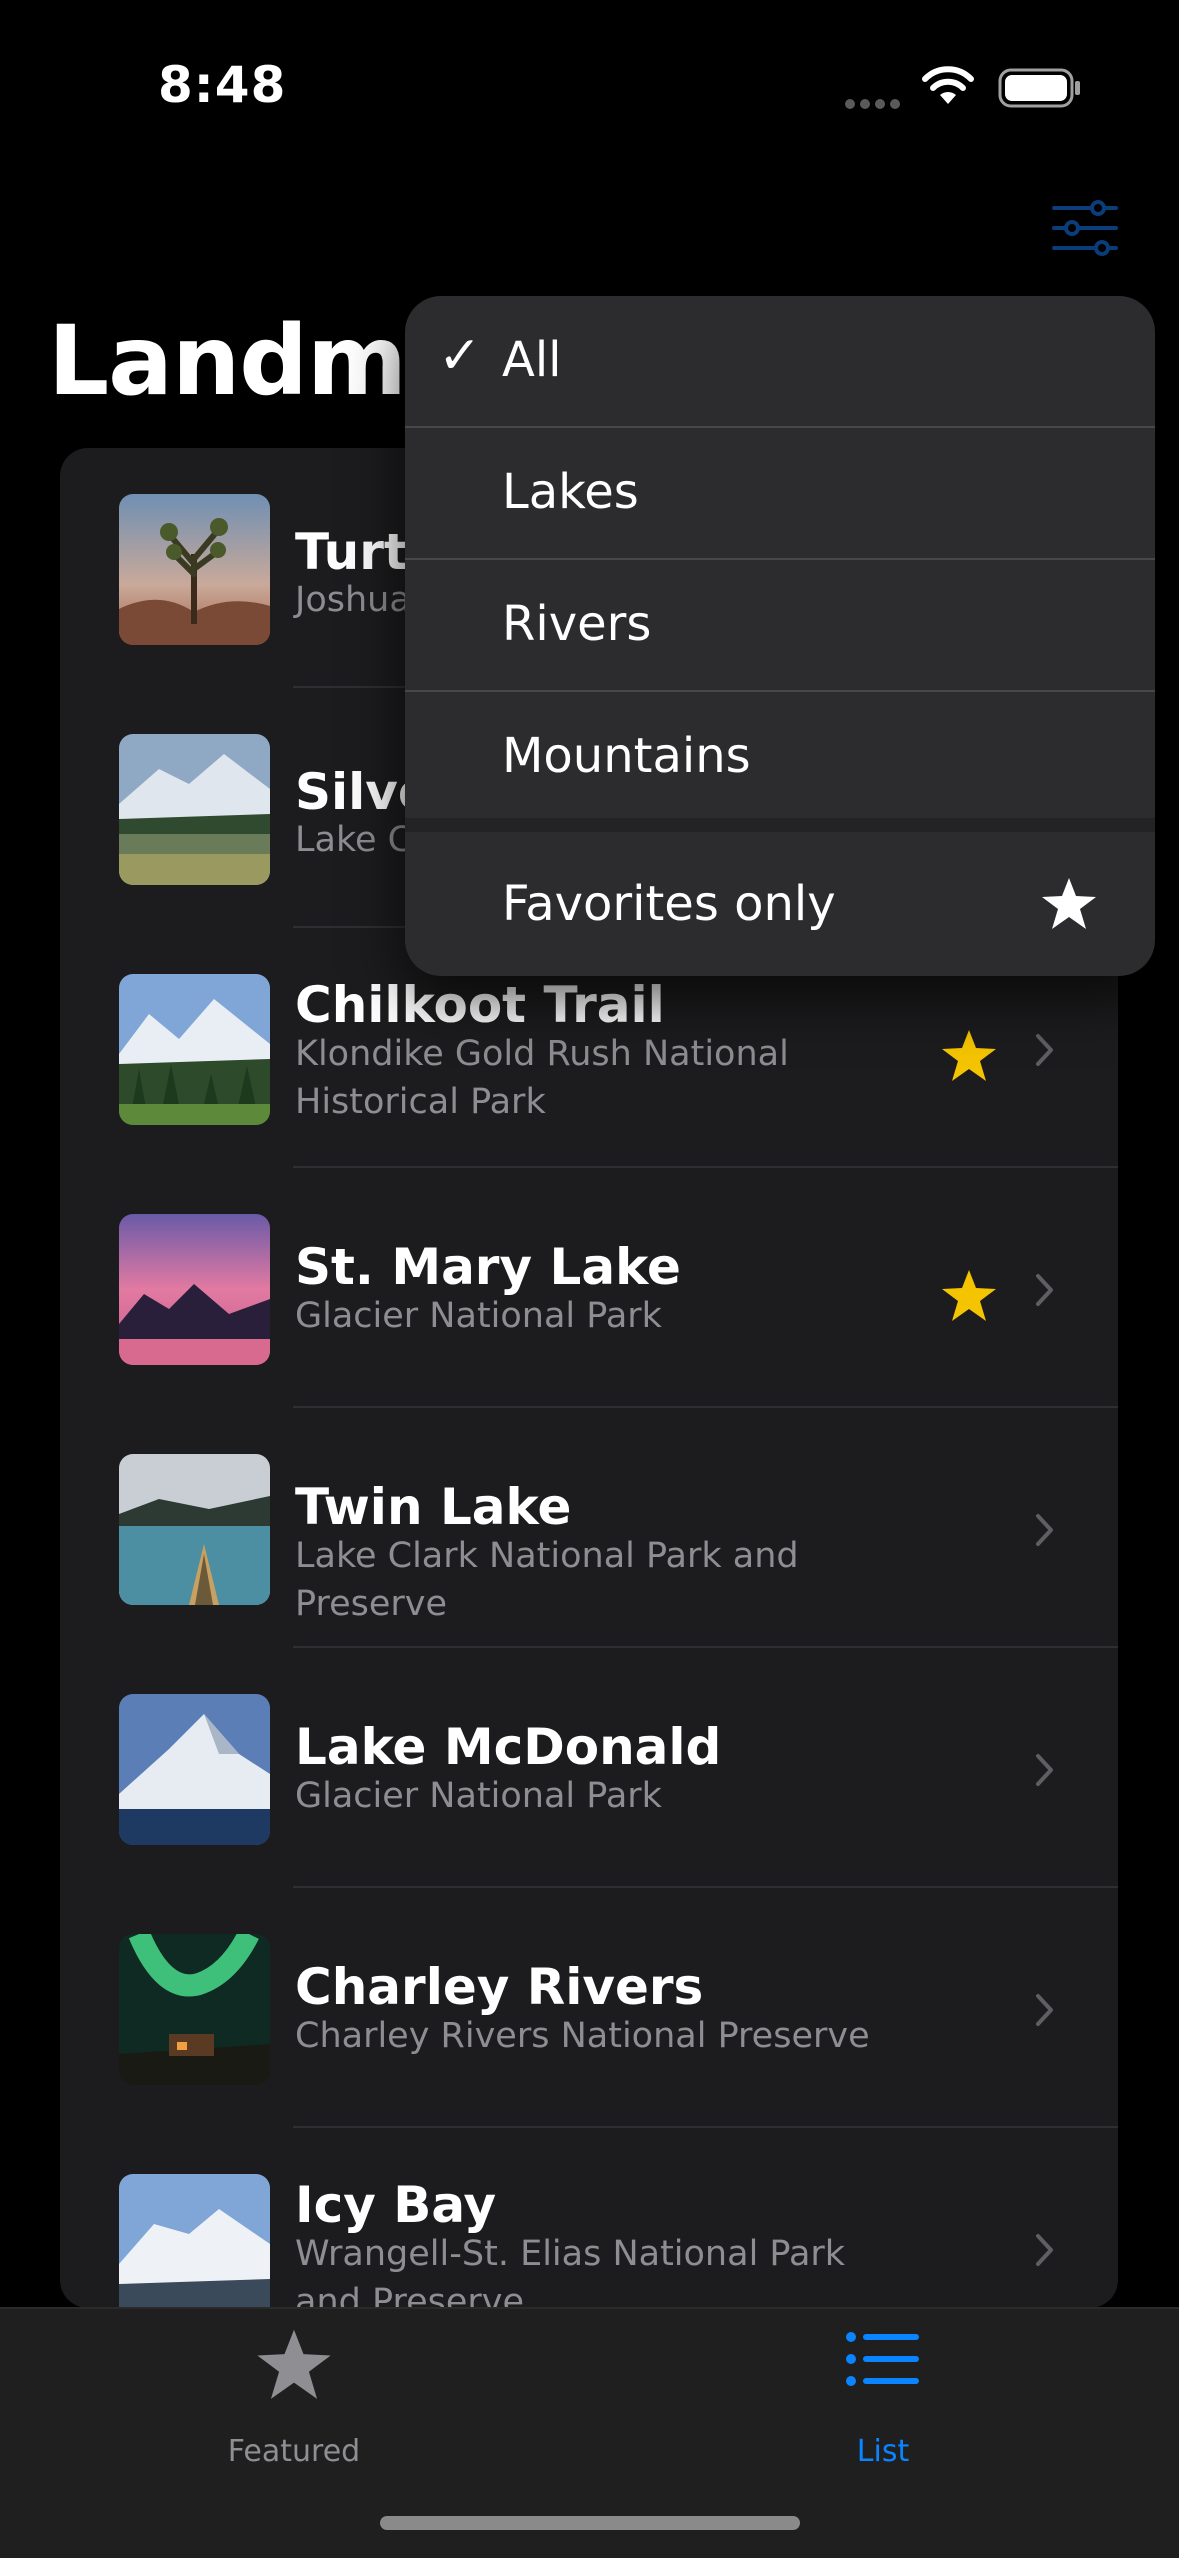  Describe the element at coordinates (499, 1987) in the screenshot. I see `landmark-name: Charley Rivers` at that location.